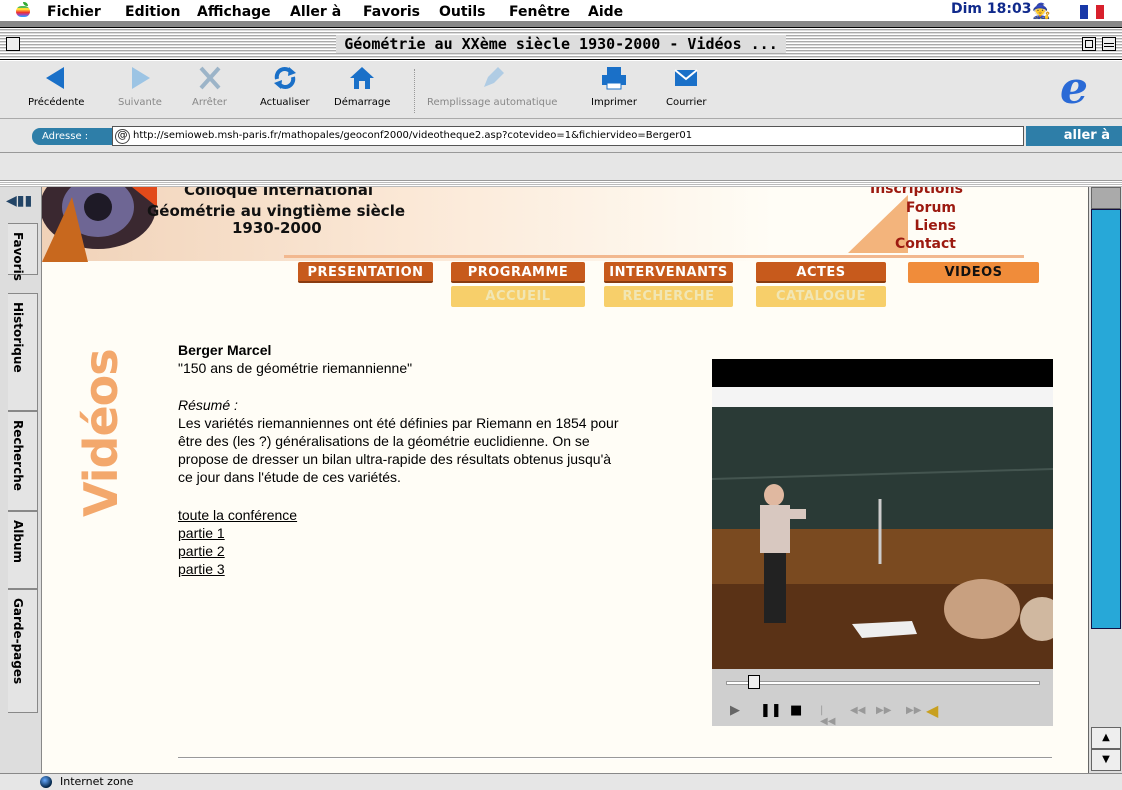 This screenshot has height=790, width=1122. What do you see at coordinates (913, 208) in the screenshot?
I see `link-forum: Forum` at bounding box center [913, 208].